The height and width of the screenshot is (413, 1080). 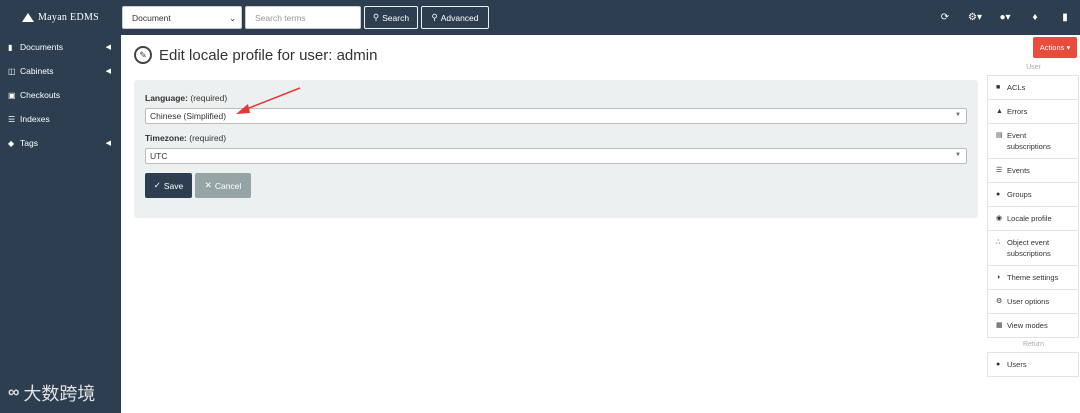 What do you see at coordinates (998, 364) in the screenshot?
I see `user-icon: ●` at bounding box center [998, 364].